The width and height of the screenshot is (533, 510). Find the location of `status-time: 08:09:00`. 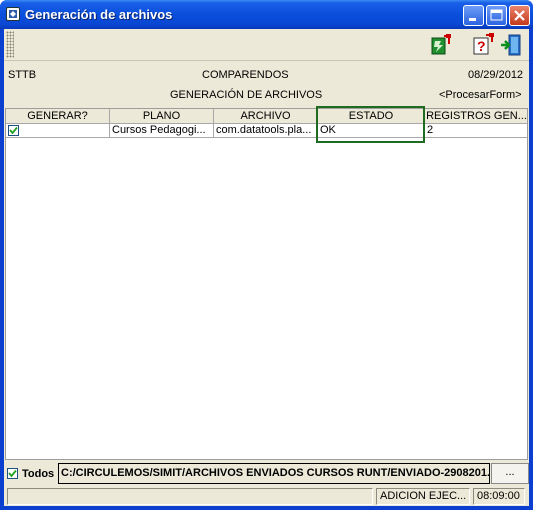

status-time: 08:09:00 is located at coordinates (499, 496).